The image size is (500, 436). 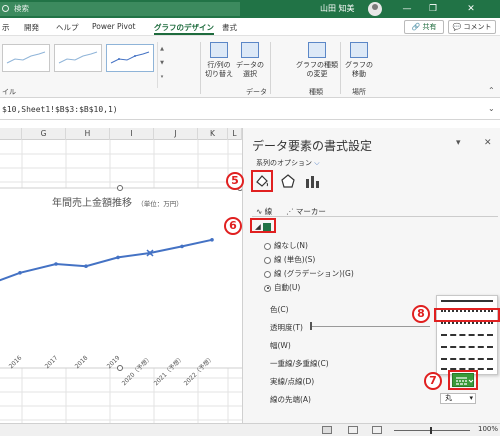 I want to click on pane-close-icon: ✕, so click(x=488, y=143).